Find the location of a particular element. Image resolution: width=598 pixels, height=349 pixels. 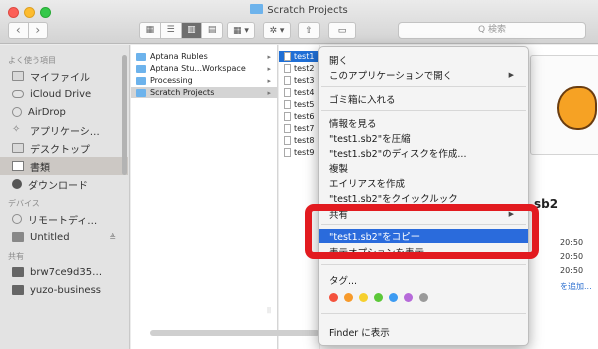

file-row: test4 is located at coordinates (299, 92).